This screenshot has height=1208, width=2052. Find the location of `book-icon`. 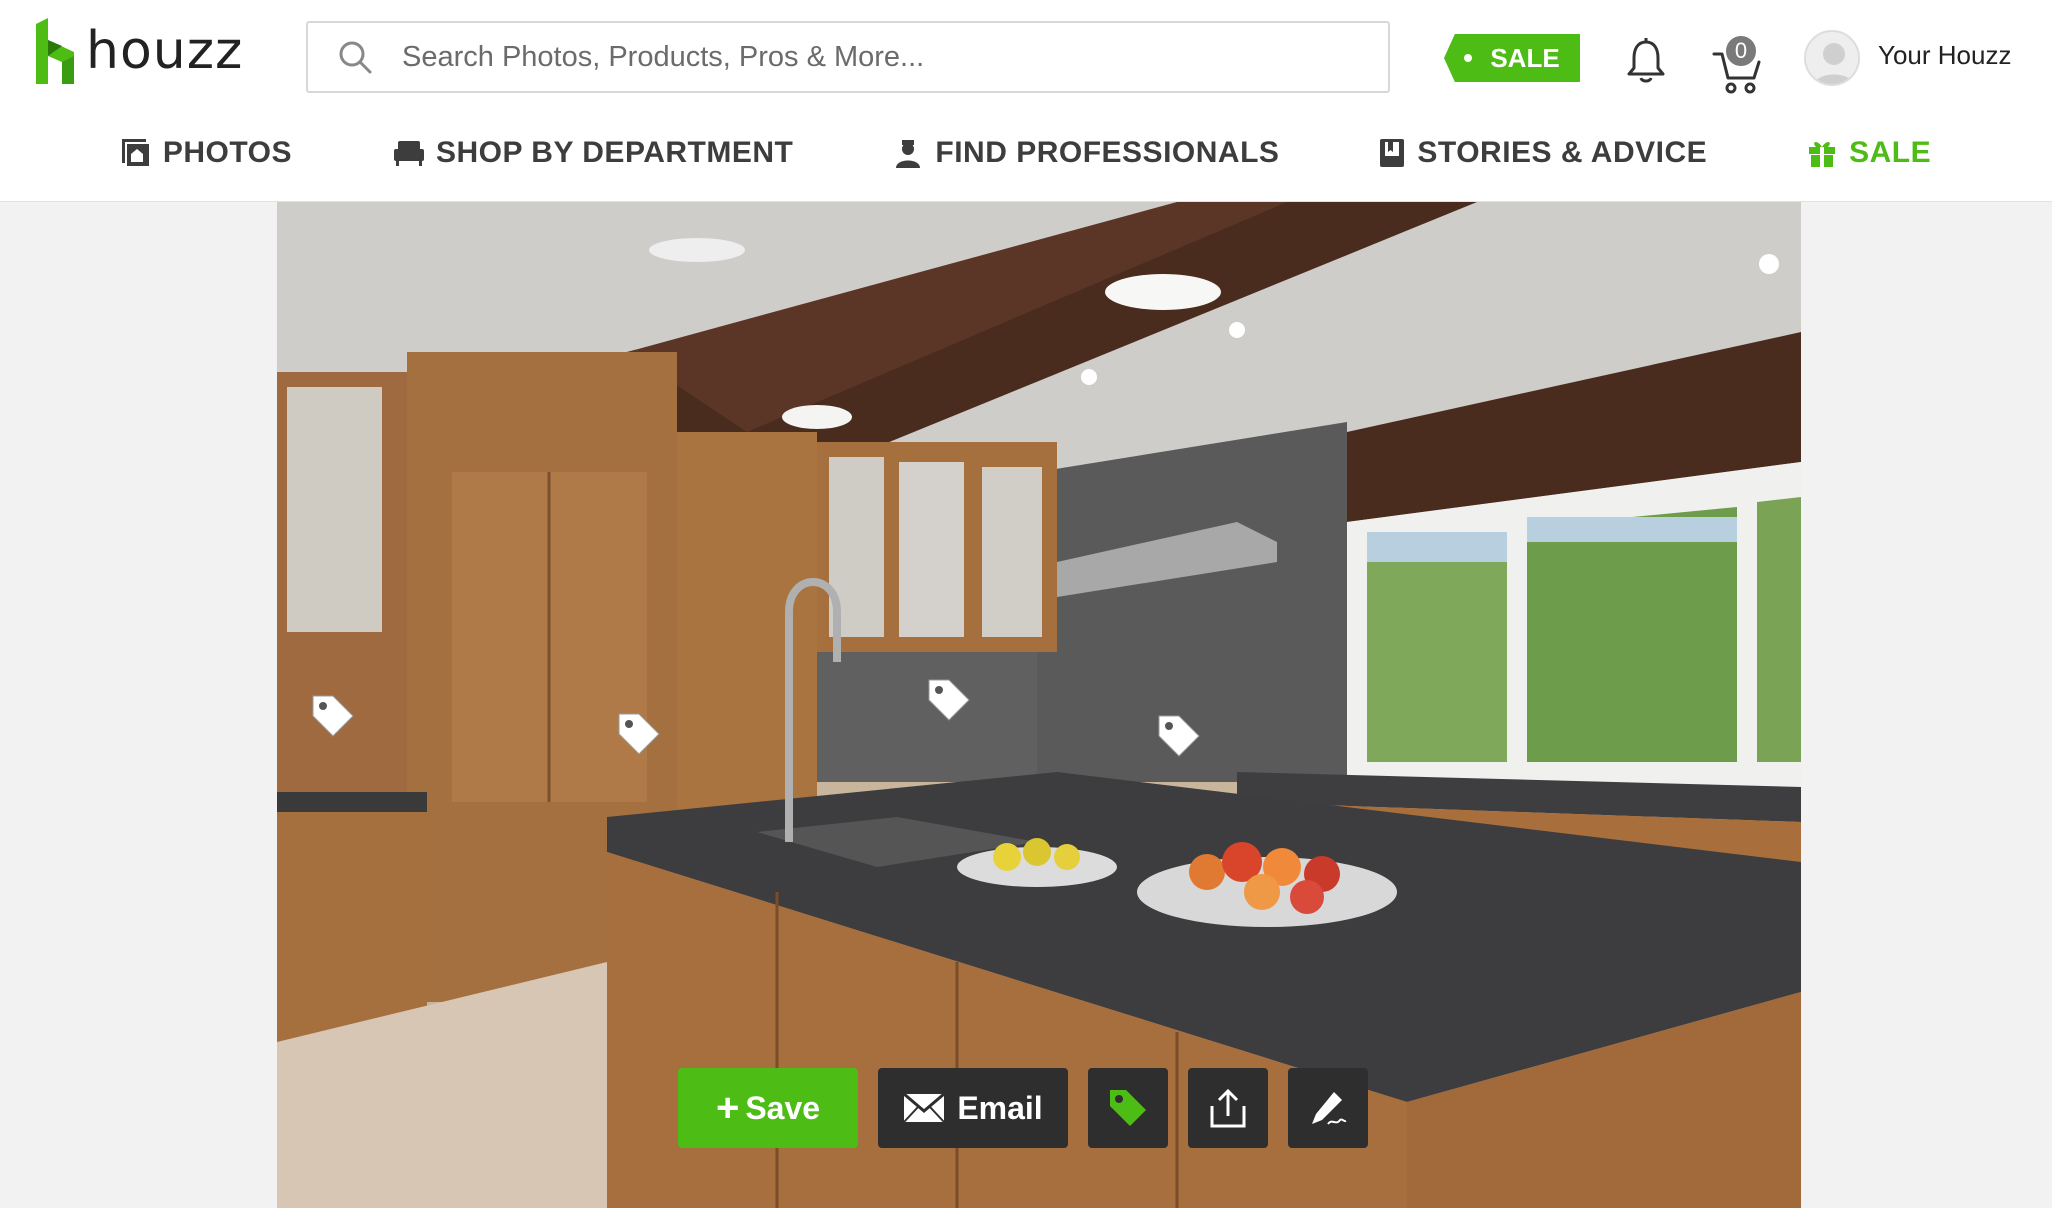

book-icon is located at coordinates (1392, 153).